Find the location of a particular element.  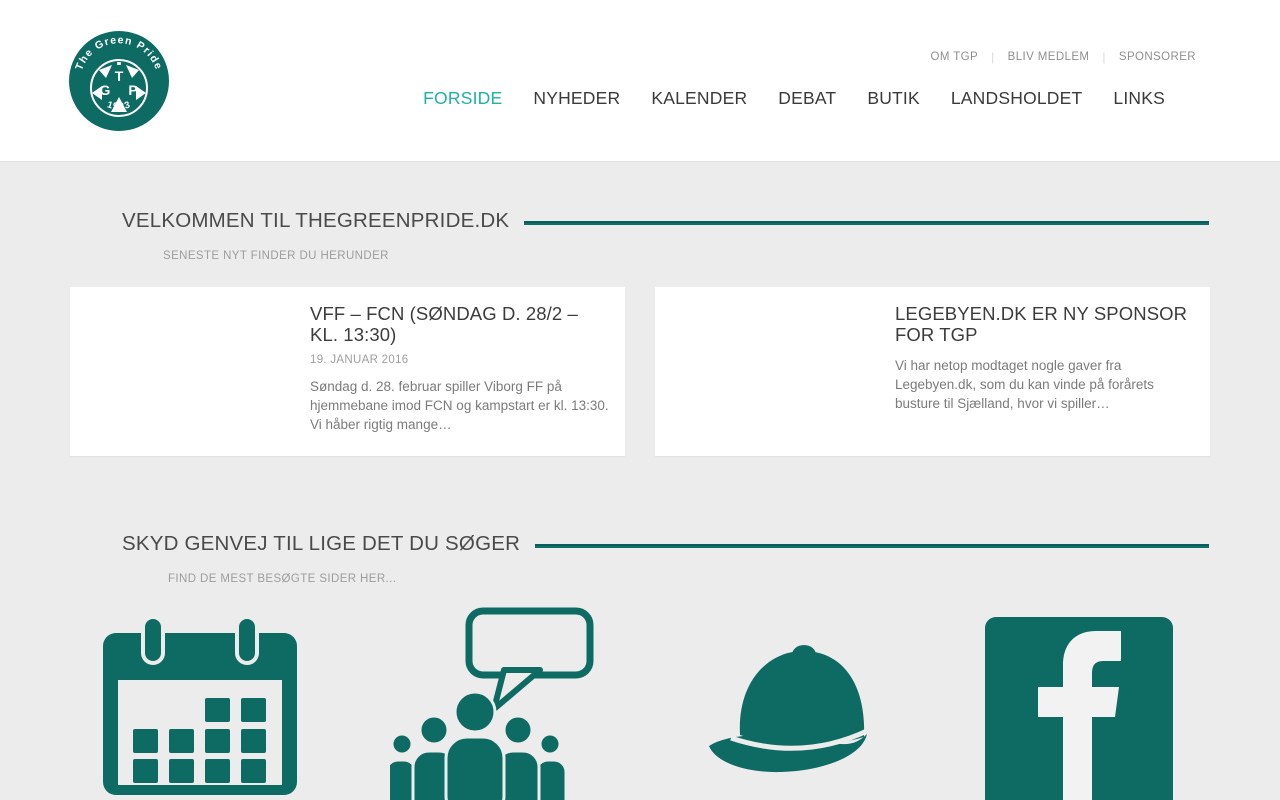

section-welcome-subtitle: SENESTE NYT FINDER DU HERUNDER is located at coordinates (276, 256).